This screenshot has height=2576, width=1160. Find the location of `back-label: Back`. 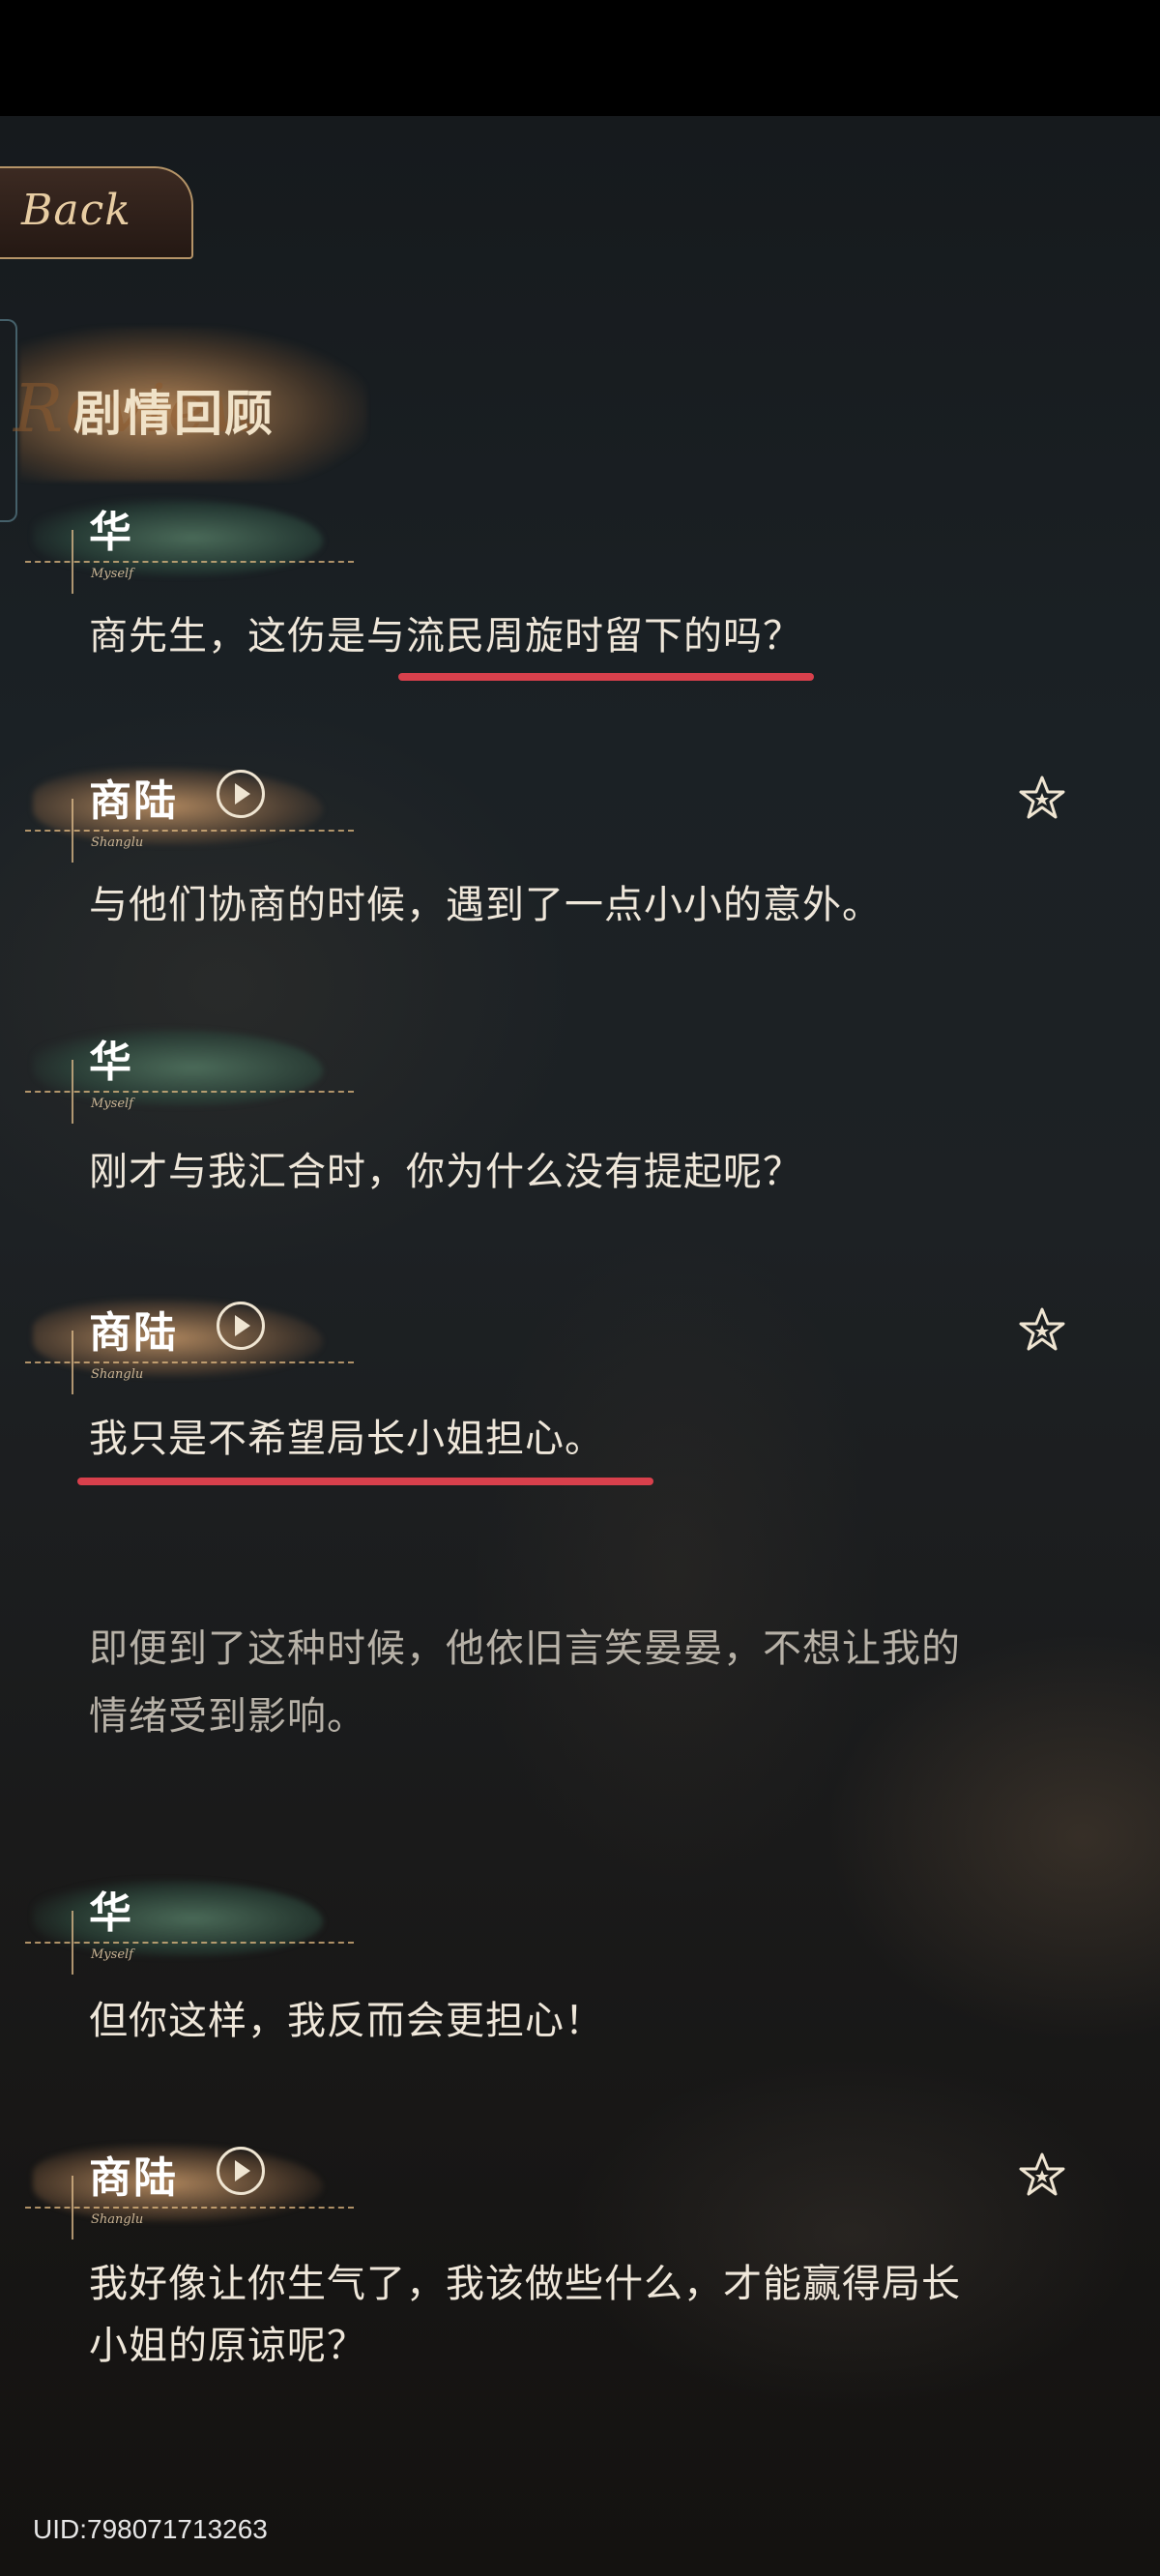

back-label: Back is located at coordinates (76, 210).